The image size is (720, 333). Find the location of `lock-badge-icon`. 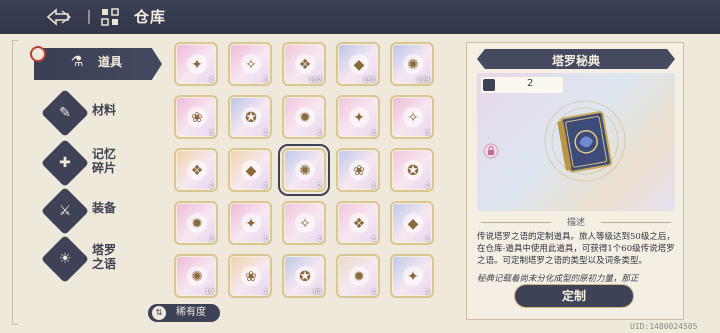

lock-badge-icon is located at coordinates (491, 151).